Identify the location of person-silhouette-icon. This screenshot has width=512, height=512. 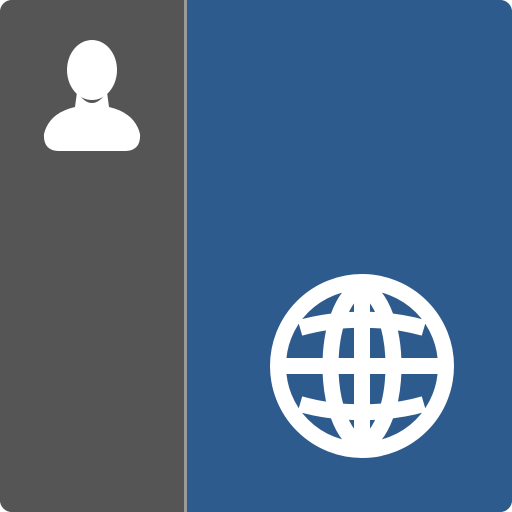
(92, 98).